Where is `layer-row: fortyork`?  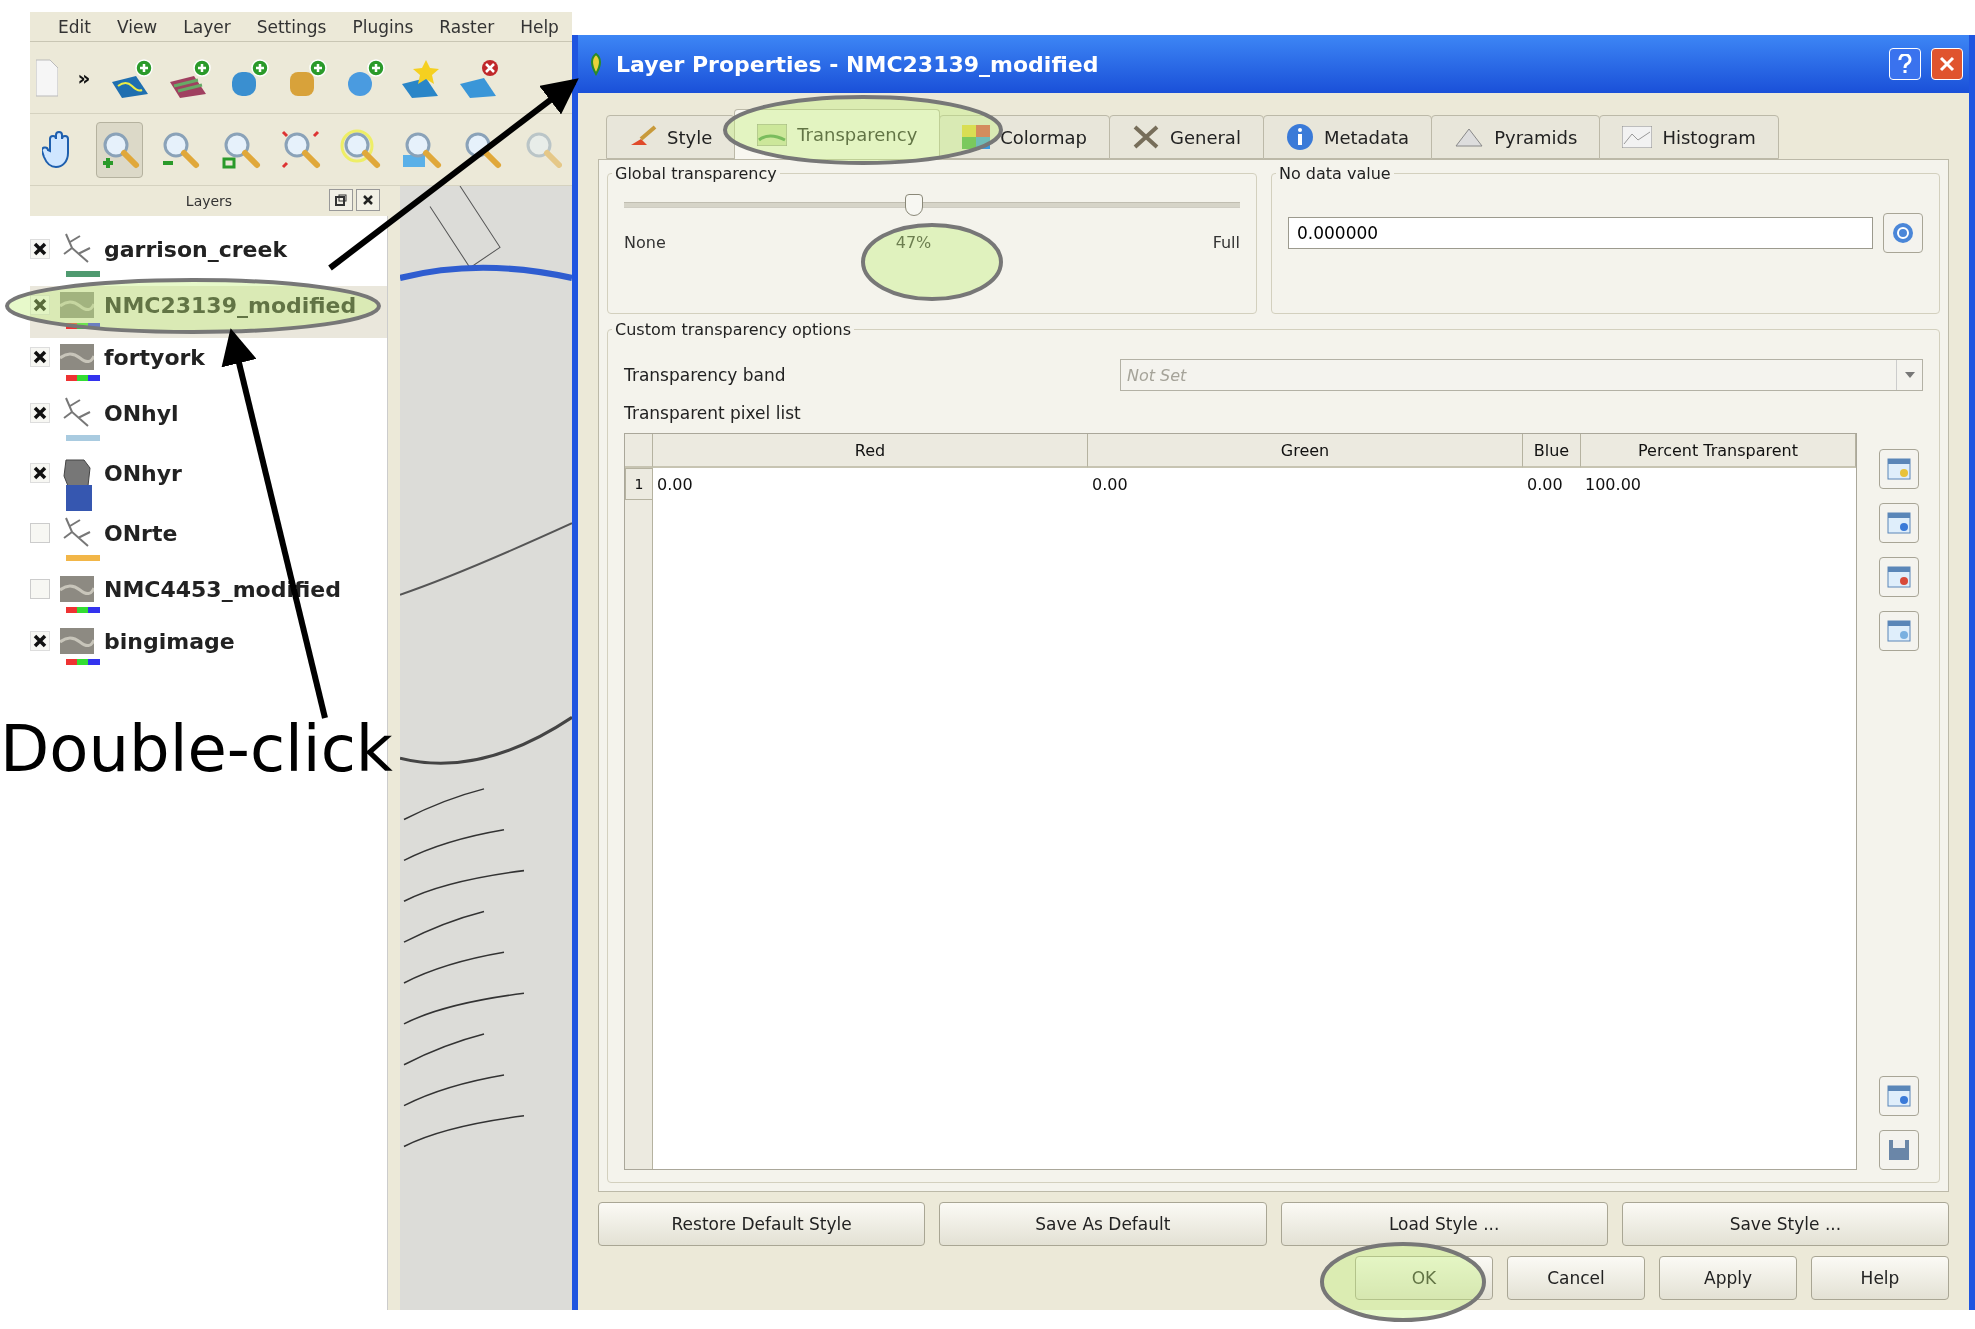 layer-row: fortyork is located at coordinates (208, 364).